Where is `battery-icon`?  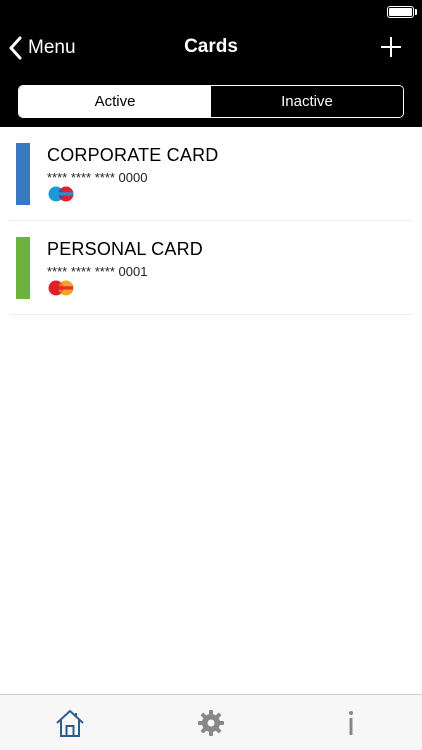 battery-icon is located at coordinates (400, 12).